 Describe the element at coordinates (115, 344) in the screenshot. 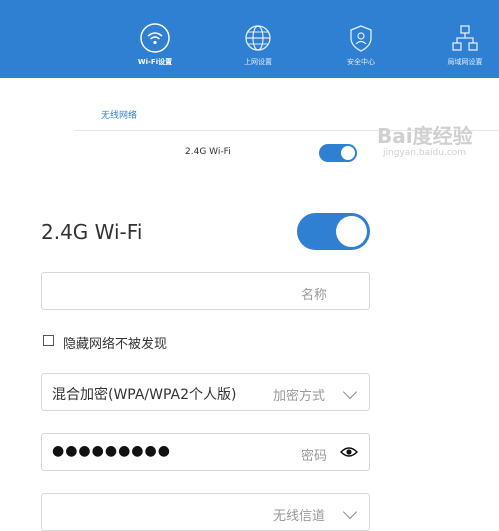

I see `hide-network-label: 隐藏网络不被发现` at that location.